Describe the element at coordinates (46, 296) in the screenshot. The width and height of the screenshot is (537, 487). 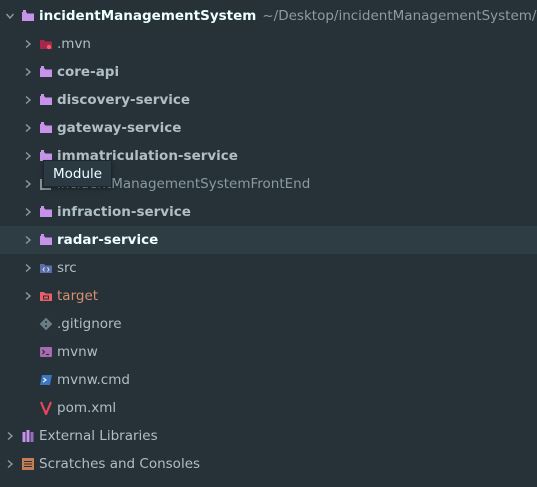
I see `excluded-folder-icon` at that location.